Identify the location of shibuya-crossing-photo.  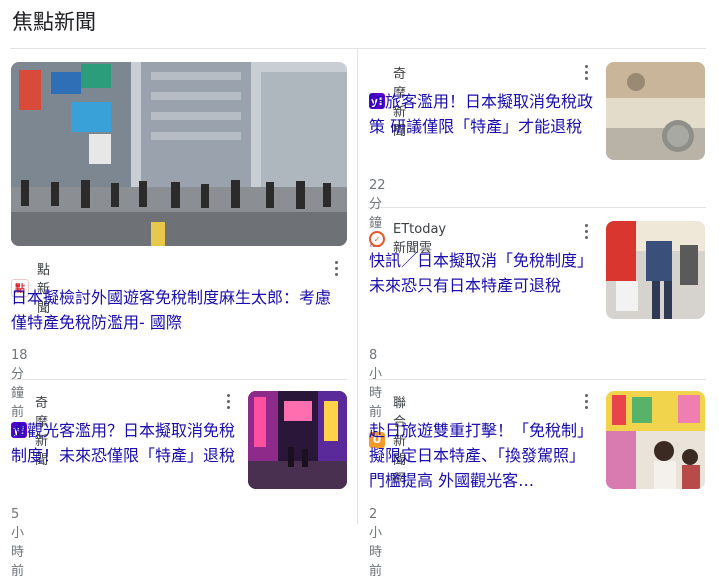
(179, 154).